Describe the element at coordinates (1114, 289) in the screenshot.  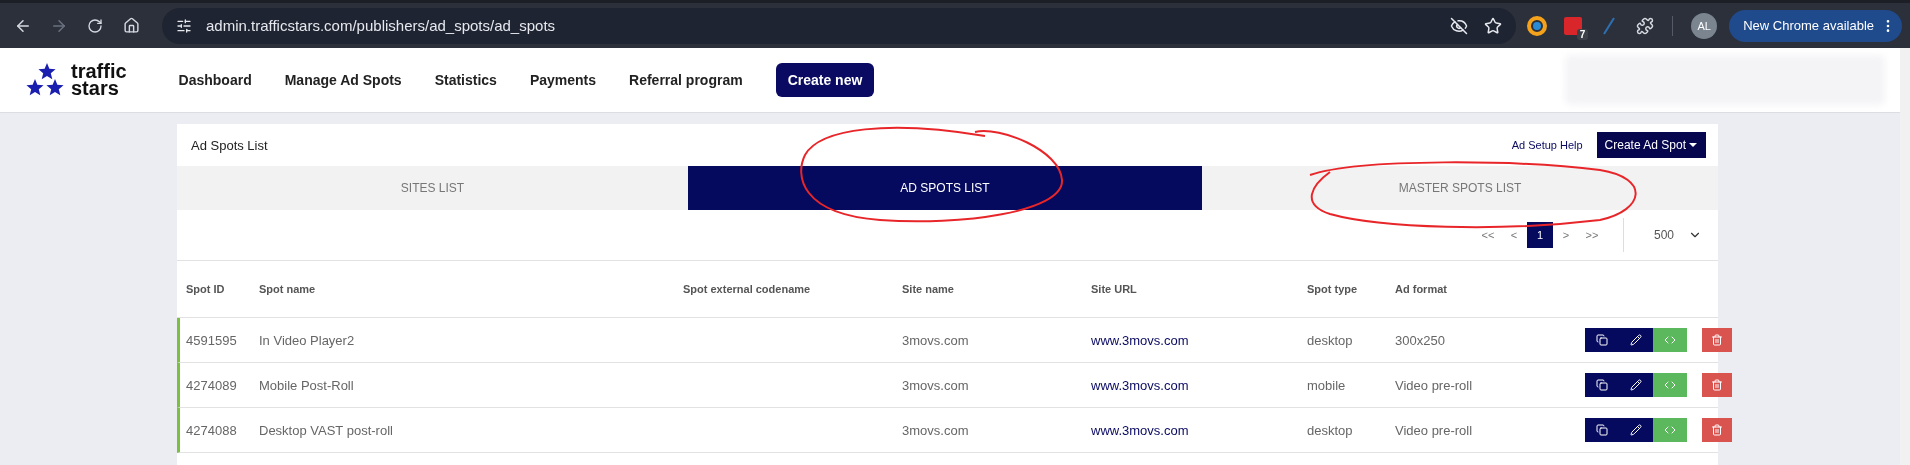
I see `column-header: Site URL` at that location.